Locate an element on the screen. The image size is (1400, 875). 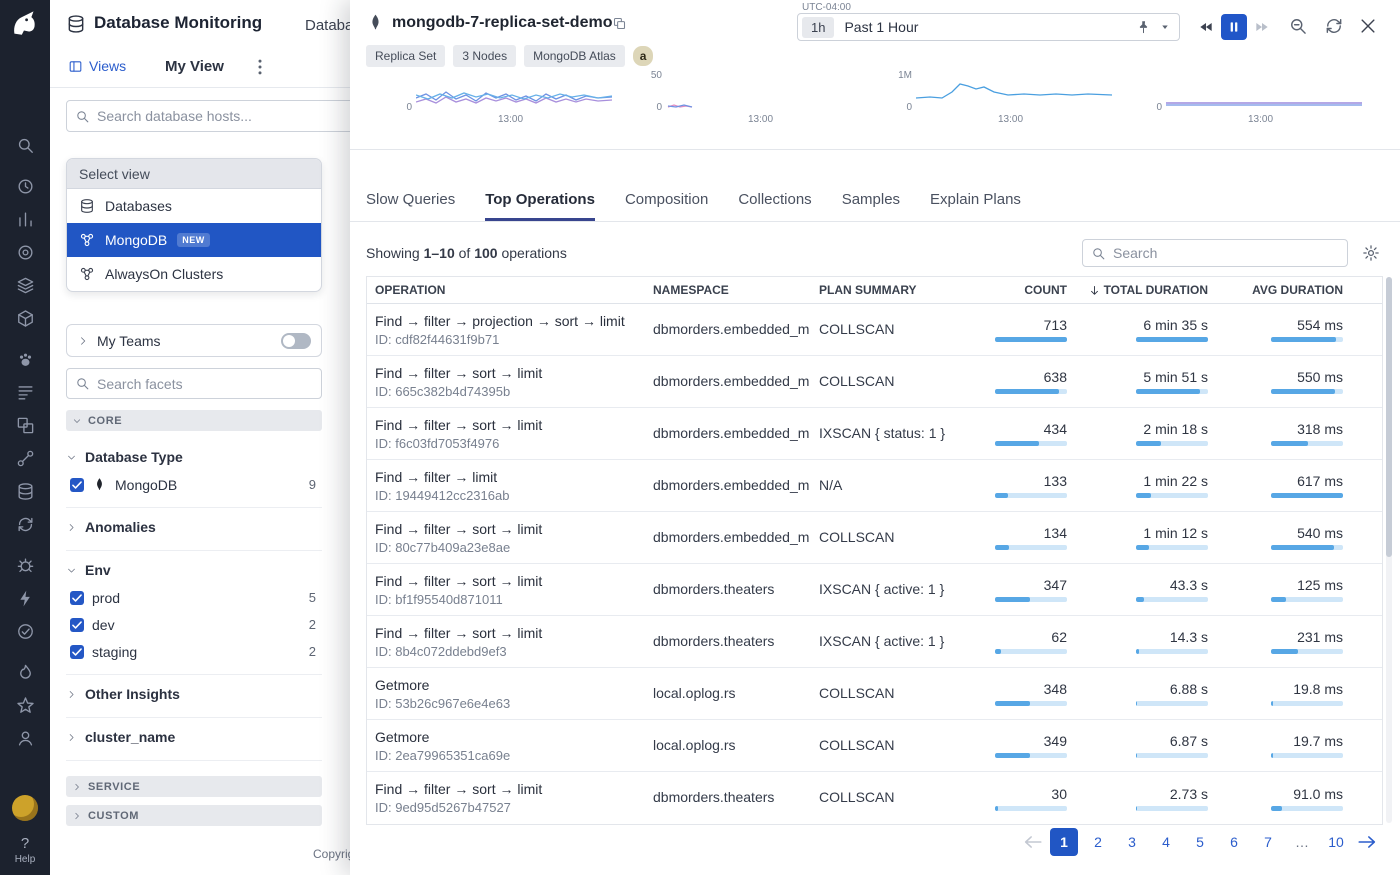
sidebar-search-icon is located at coordinates (25, 145).